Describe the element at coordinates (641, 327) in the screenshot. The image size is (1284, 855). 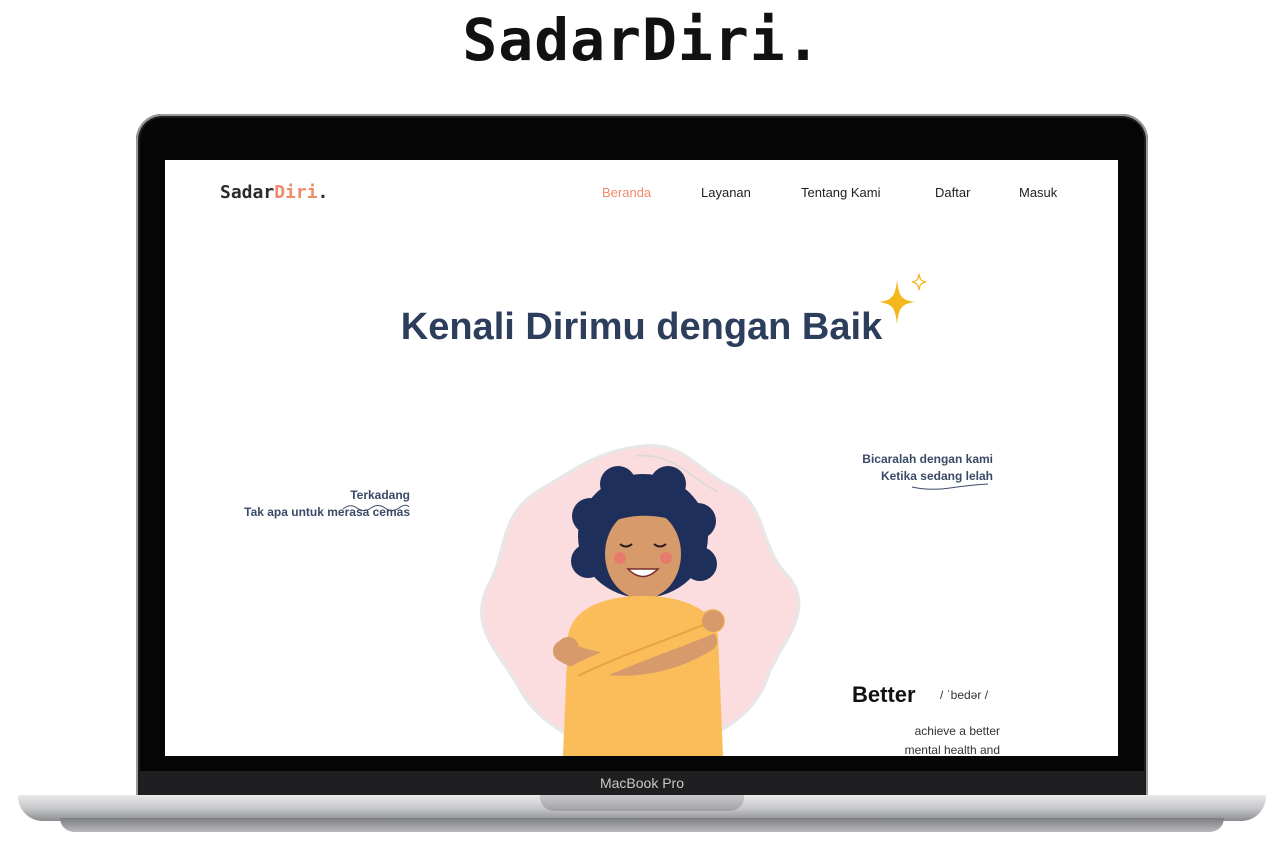
I see `hero-title: Kenali Dirimu dengan Baik` at that location.